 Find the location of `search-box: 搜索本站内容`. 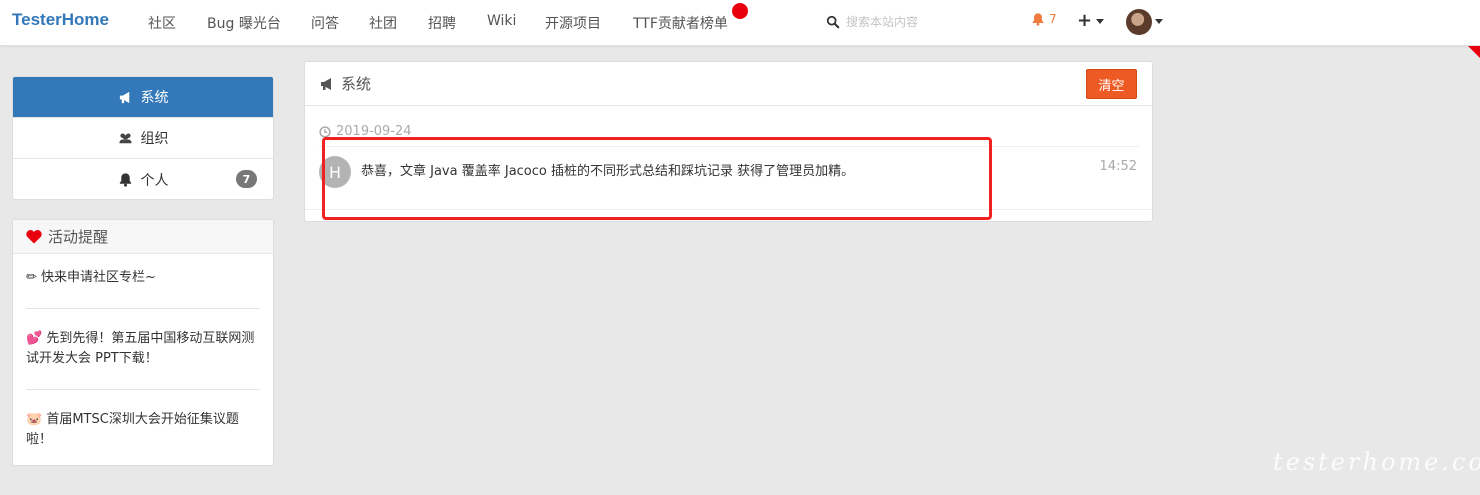

search-box: 搜索本站内容 is located at coordinates (872, 21).